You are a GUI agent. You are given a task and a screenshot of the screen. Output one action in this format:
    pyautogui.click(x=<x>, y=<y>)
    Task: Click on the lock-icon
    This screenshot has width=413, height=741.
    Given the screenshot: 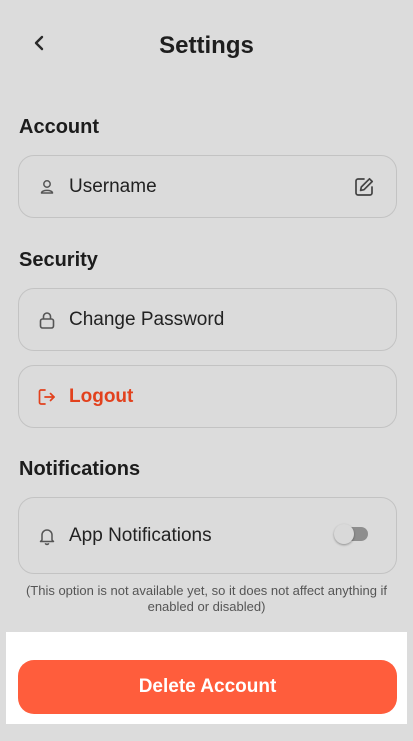 What is the action you would take?
    pyautogui.click(x=47, y=320)
    